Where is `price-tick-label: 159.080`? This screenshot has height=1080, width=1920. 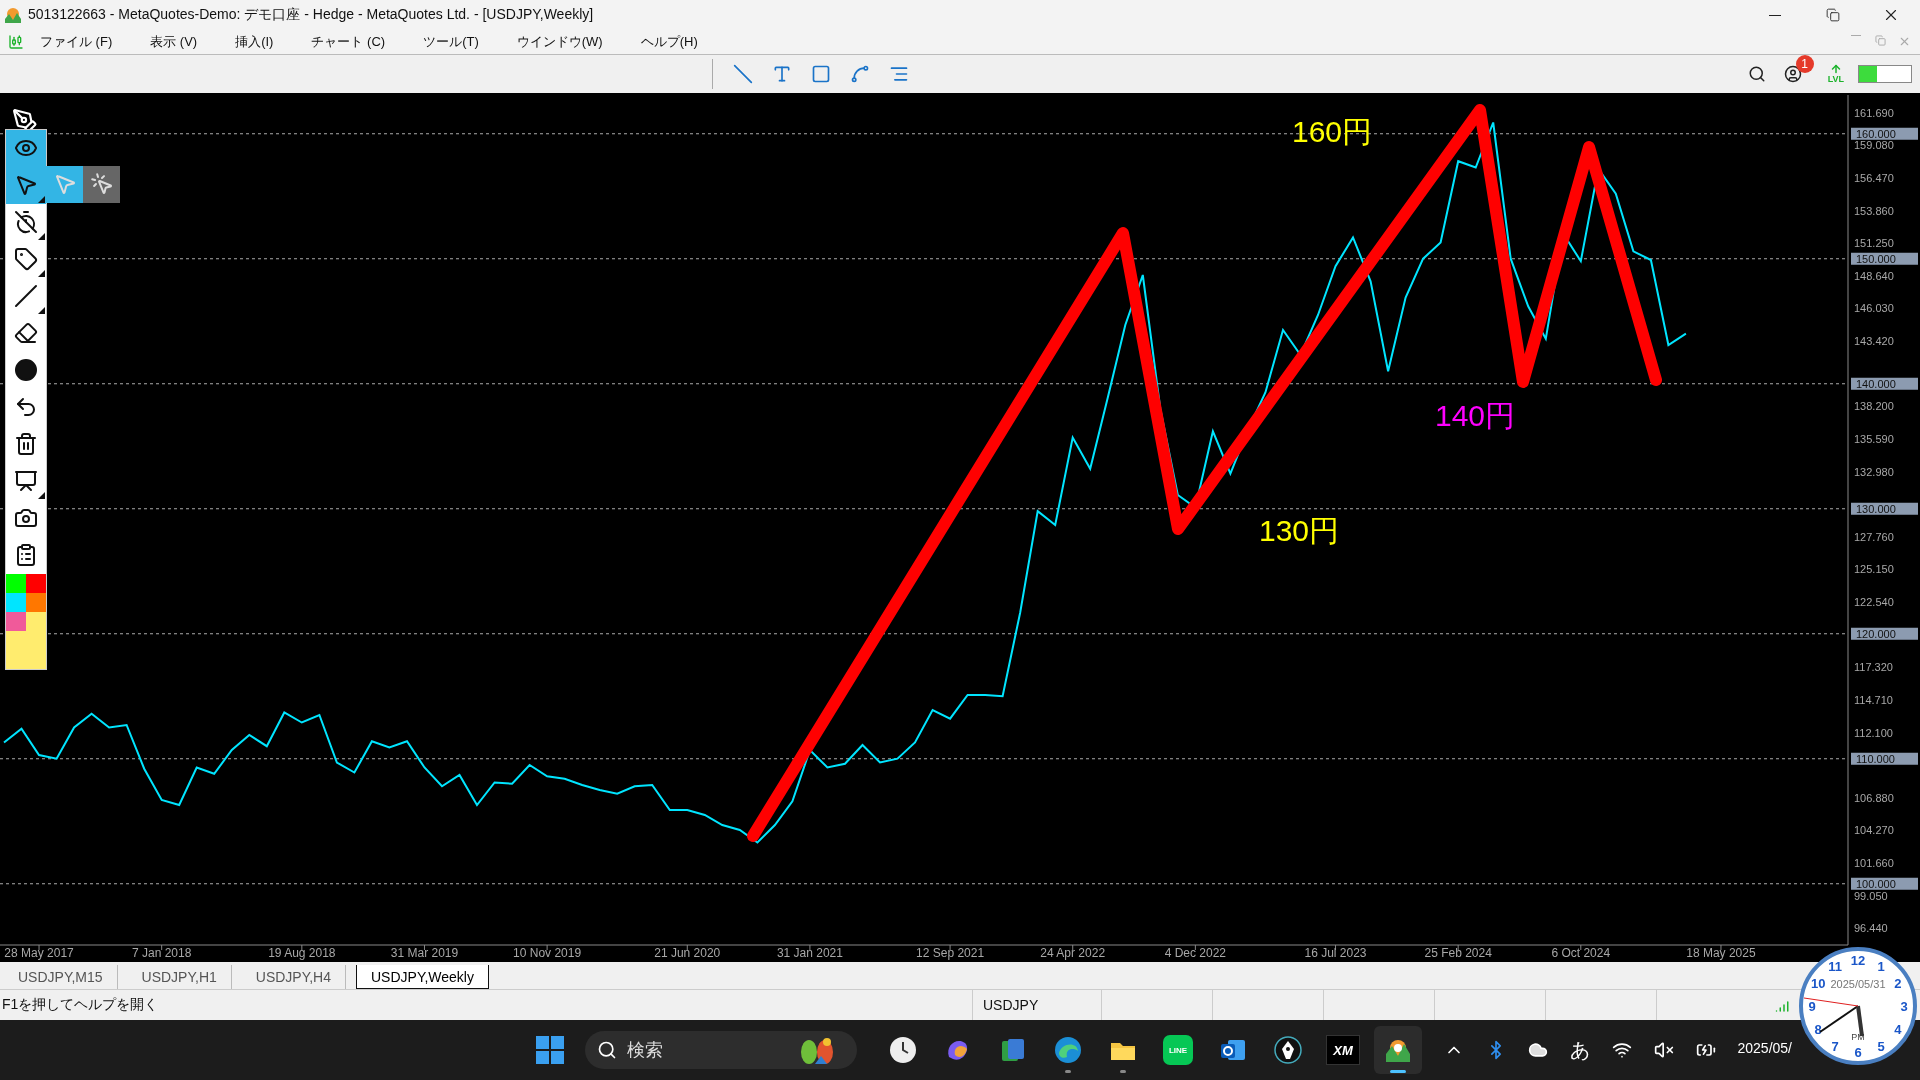 price-tick-label: 159.080 is located at coordinates (1874, 144).